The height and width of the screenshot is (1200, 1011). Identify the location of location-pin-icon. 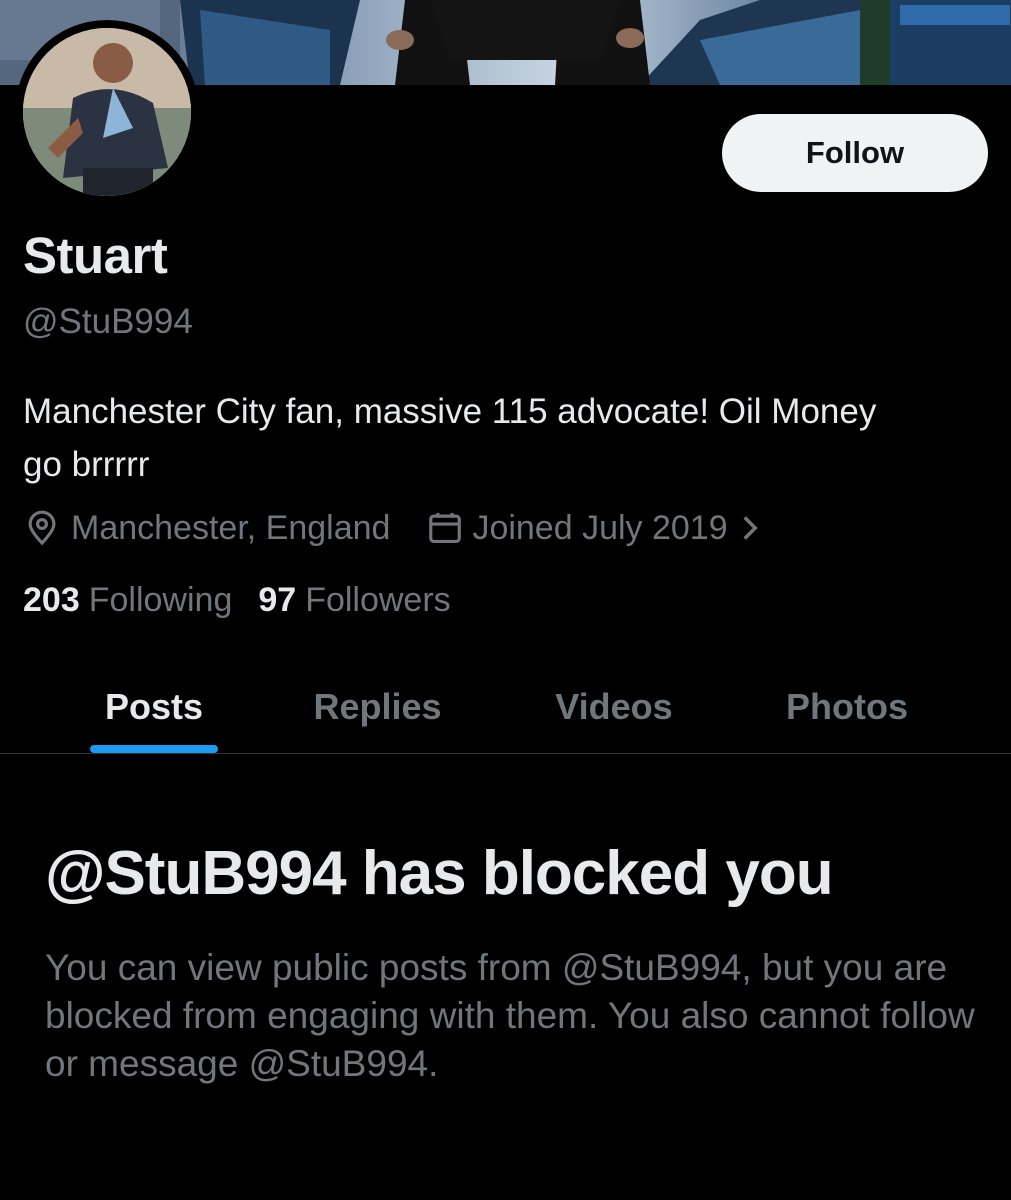
(42, 528).